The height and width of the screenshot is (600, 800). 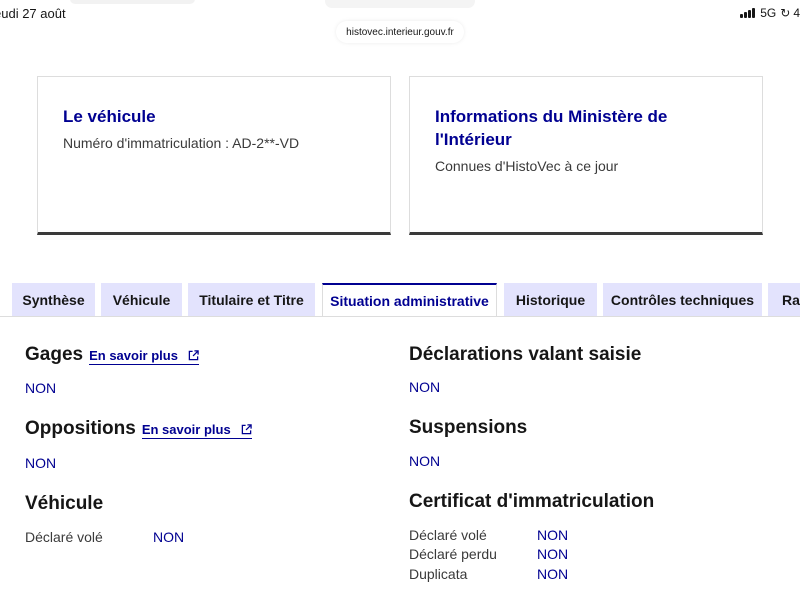 I want to click on tab-vehicule: Véhicule, so click(x=141, y=299).